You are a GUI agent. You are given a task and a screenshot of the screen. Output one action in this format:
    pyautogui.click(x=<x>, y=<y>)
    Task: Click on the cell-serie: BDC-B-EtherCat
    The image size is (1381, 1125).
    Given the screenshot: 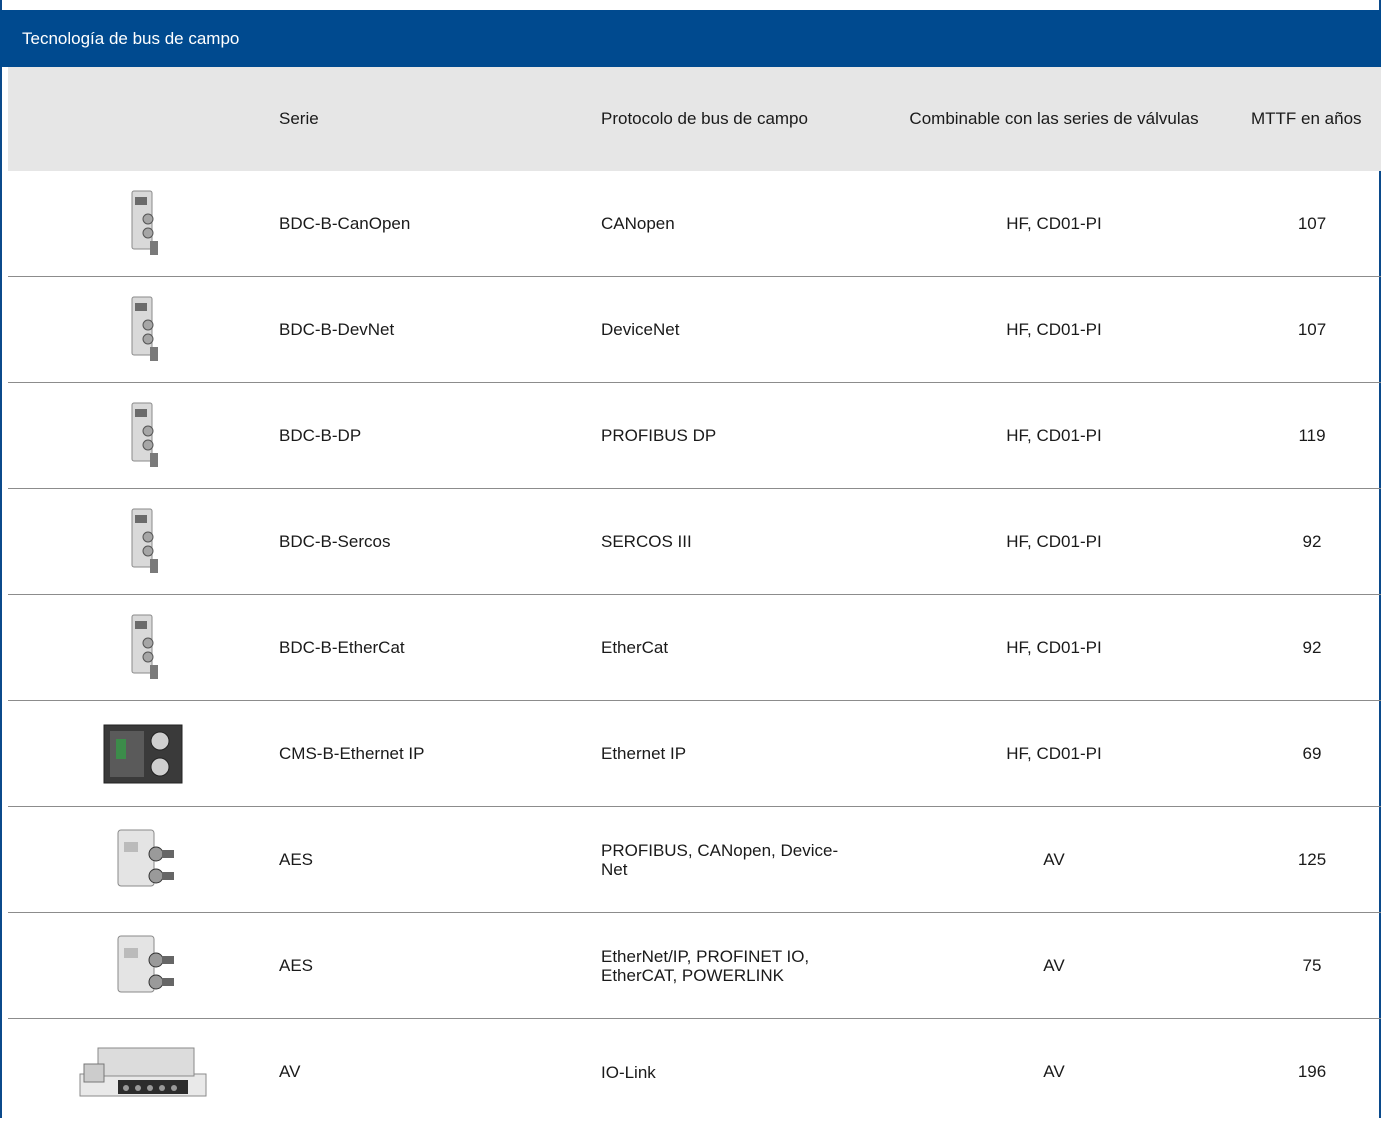 What is the action you would take?
    pyautogui.click(x=342, y=647)
    